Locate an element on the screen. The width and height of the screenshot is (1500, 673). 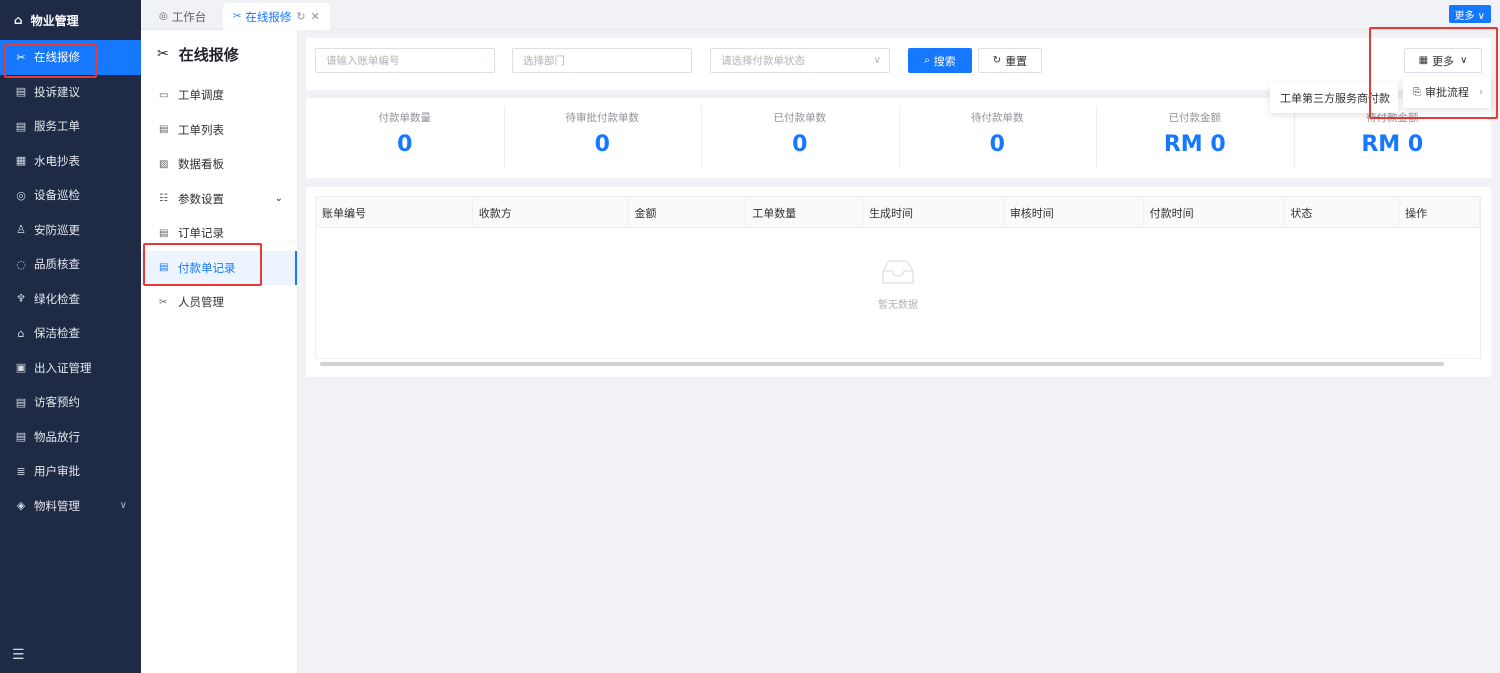
dashboard-icon: ◎ is located at coordinates (163, 16).